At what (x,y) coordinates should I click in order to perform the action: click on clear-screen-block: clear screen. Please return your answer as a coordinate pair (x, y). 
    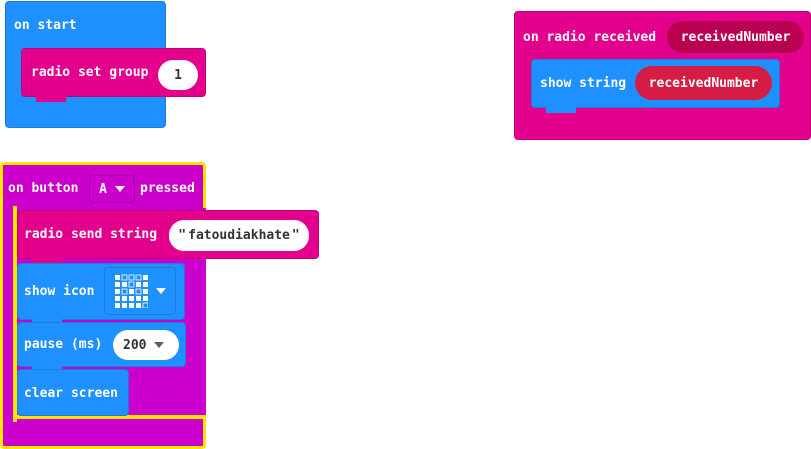
    Looking at the image, I should click on (73, 392).